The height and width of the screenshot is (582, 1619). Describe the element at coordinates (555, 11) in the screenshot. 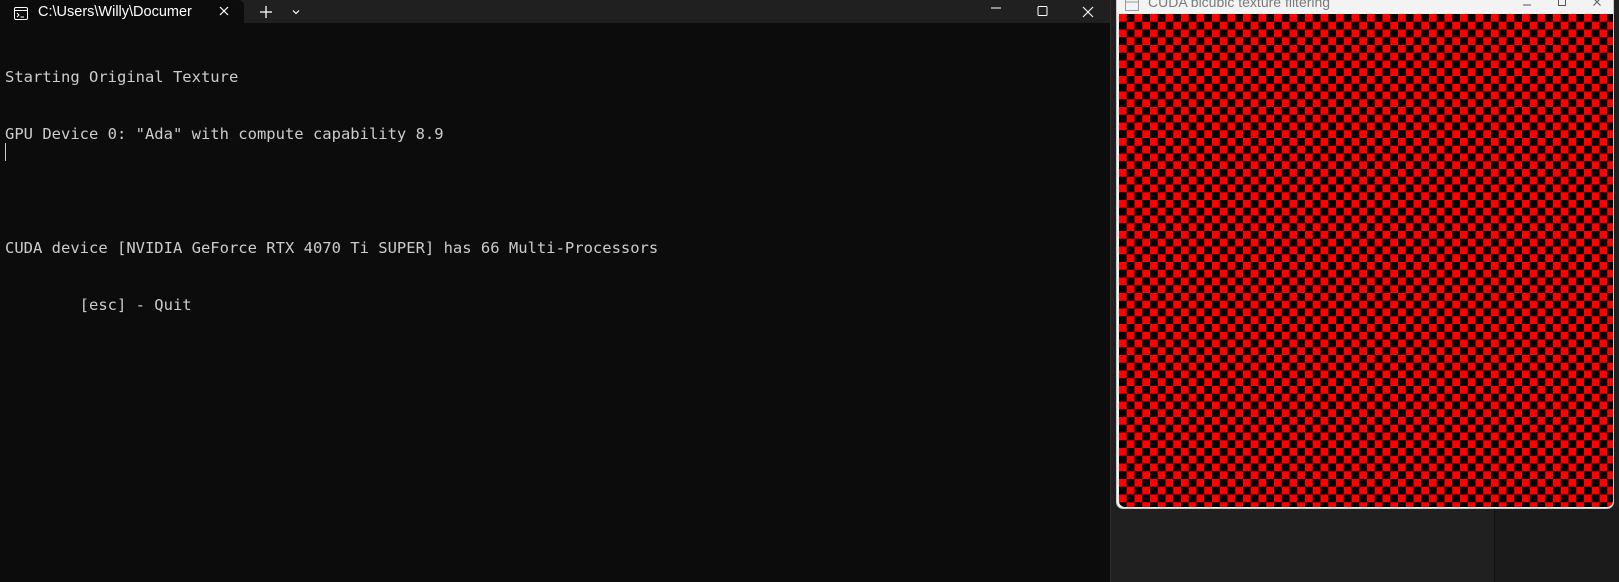

I see `terminal-titlebar: C:\Users\Willy\Documer` at that location.